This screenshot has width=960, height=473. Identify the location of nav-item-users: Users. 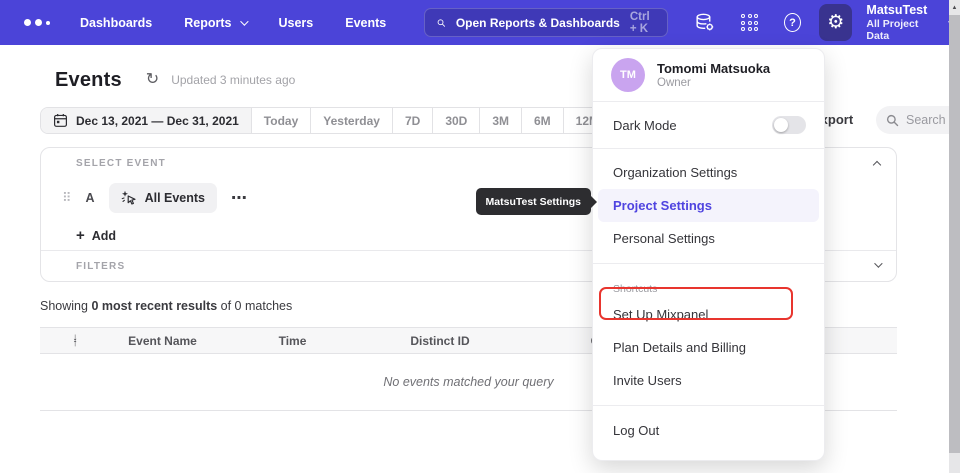
(295, 23).